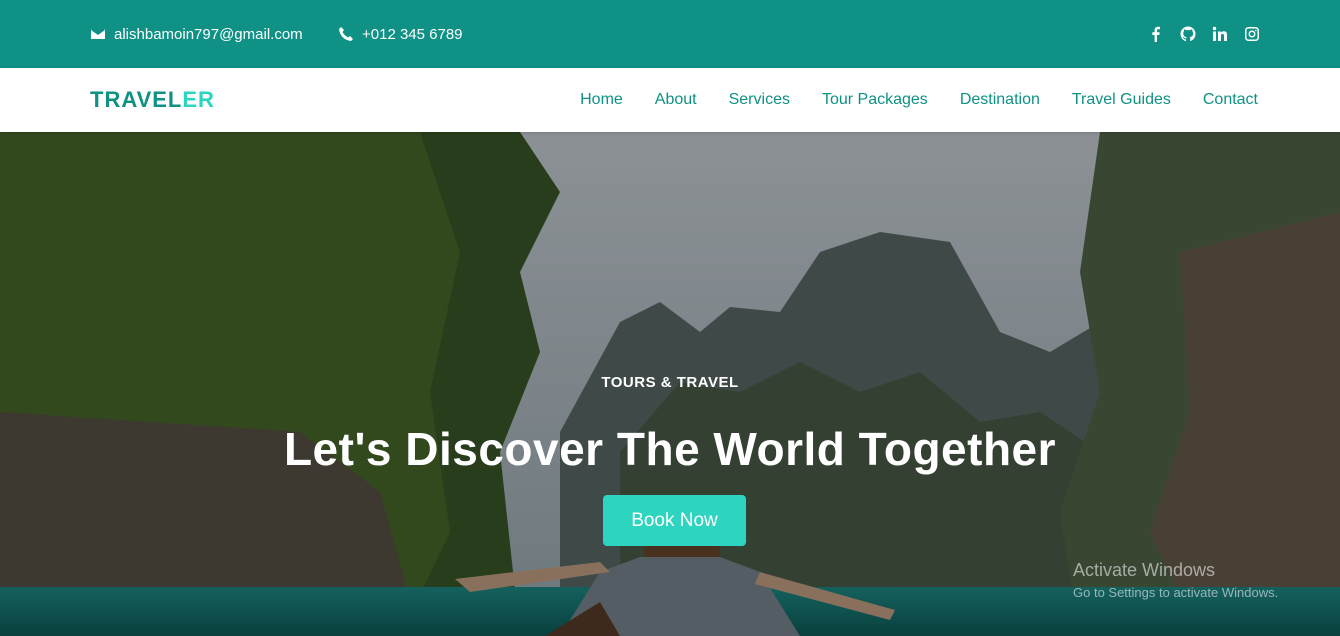 The width and height of the screenshot is (1340, 636). Describe the element at coordinates (98, 33) in the screenshot. I see `envelope-icon` at that location.